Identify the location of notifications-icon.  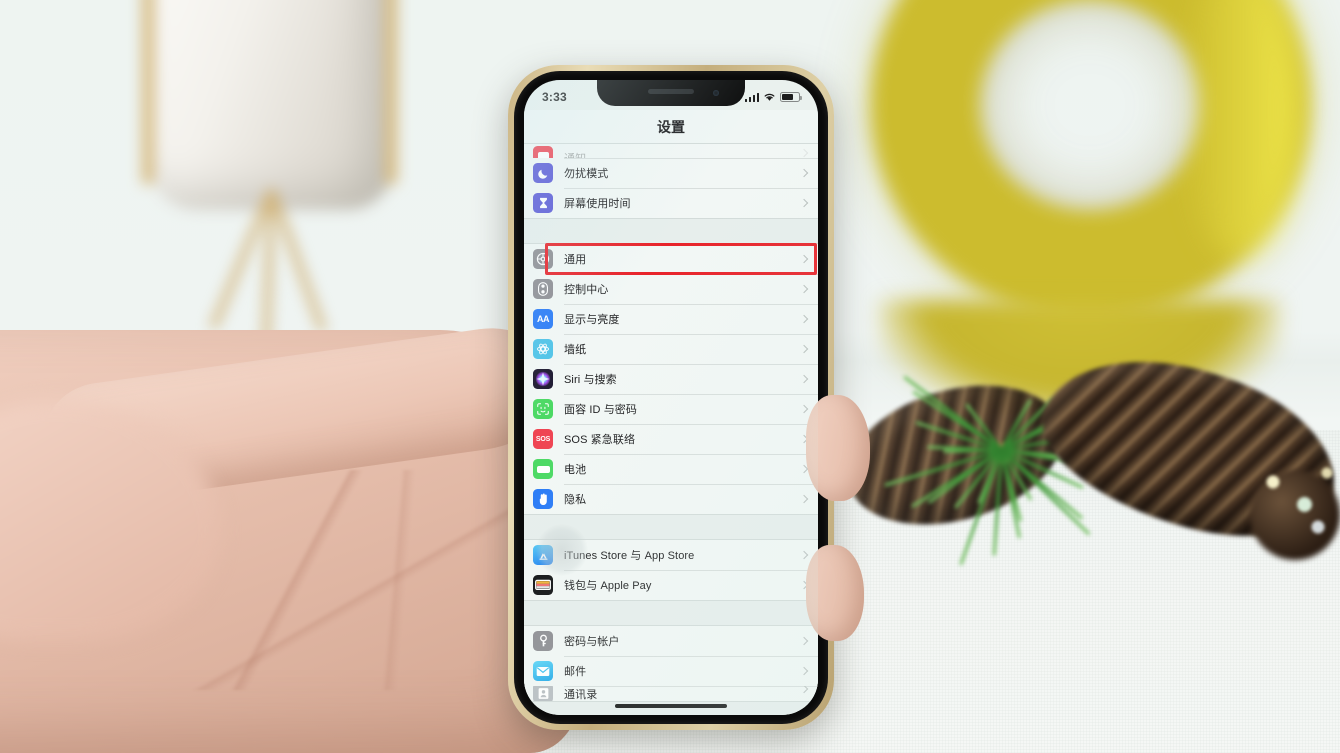
(543, 152).